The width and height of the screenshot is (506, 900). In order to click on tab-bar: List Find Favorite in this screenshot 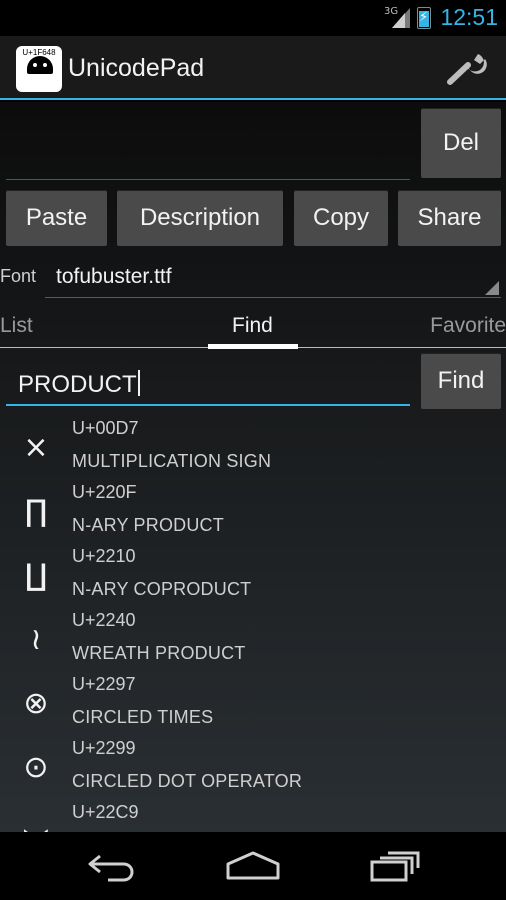, I will do `click(253, 327)`.